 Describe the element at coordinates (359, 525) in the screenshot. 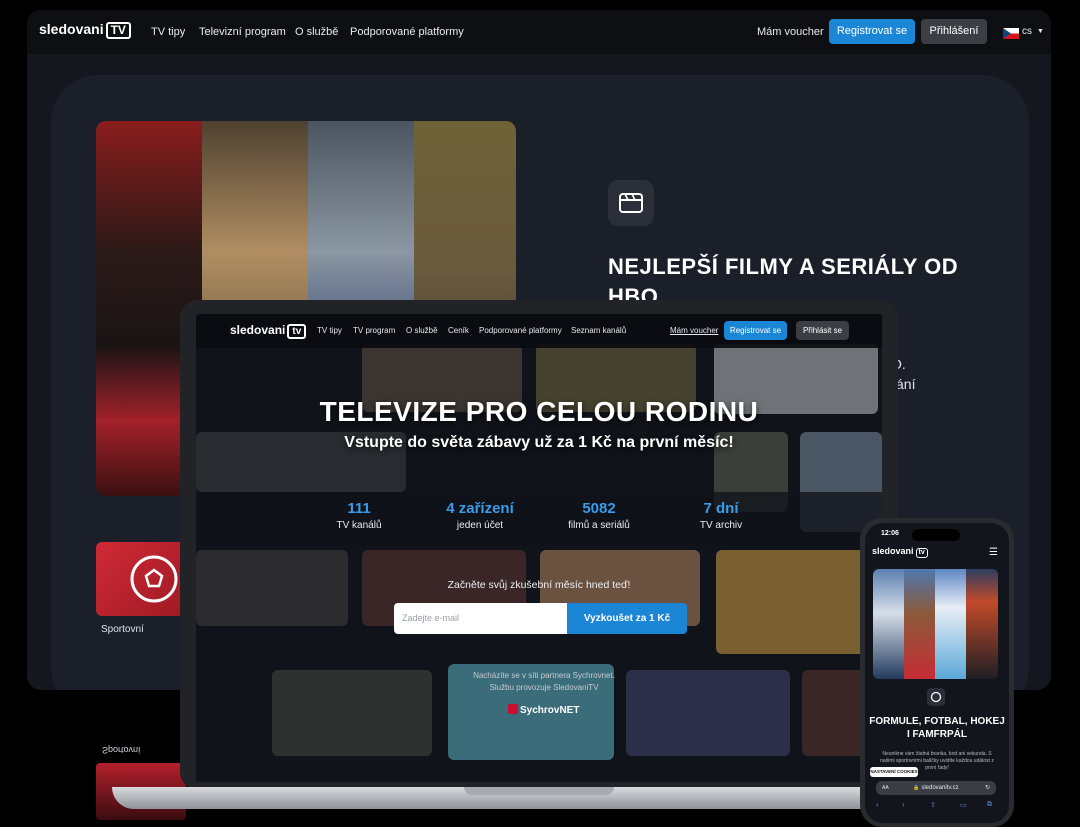

I see `stat-label: TV kanálů` at that location.